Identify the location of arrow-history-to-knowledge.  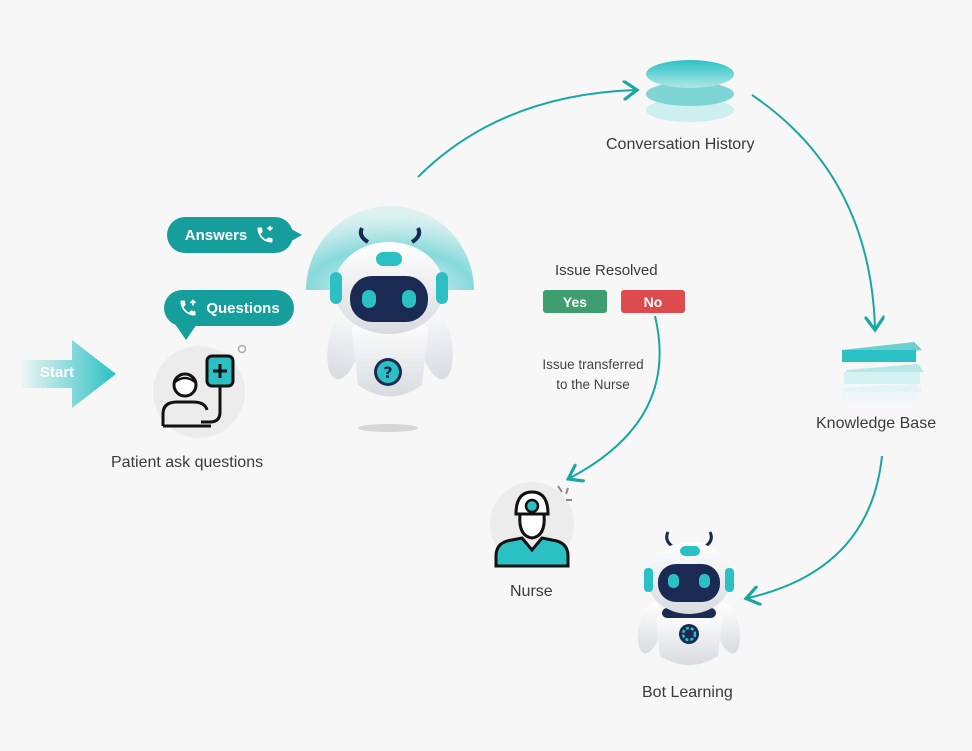
(813, 211).